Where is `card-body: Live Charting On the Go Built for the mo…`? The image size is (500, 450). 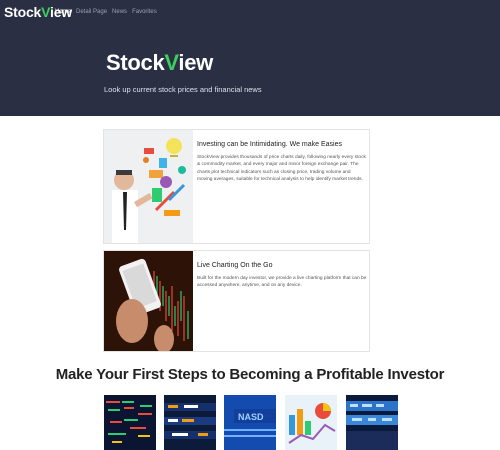 card-body: Live Charting On the Go Built for the mo… is located at coordinates (282, 270).